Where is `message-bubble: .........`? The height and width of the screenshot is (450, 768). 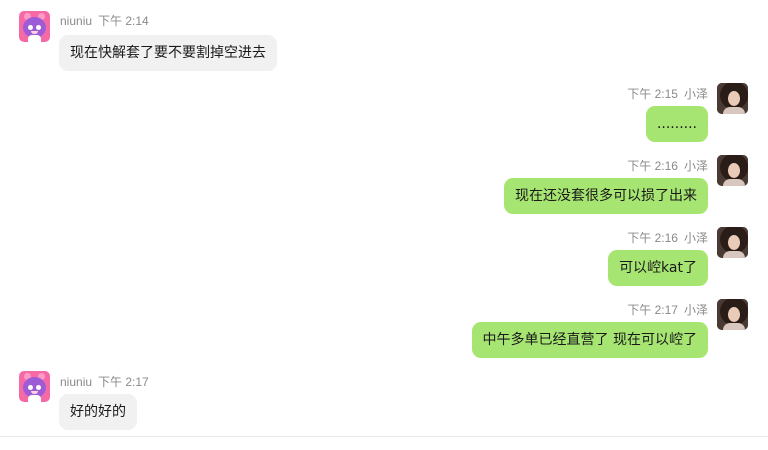 message-bubble: ......... is located at coordinates (676, 124).